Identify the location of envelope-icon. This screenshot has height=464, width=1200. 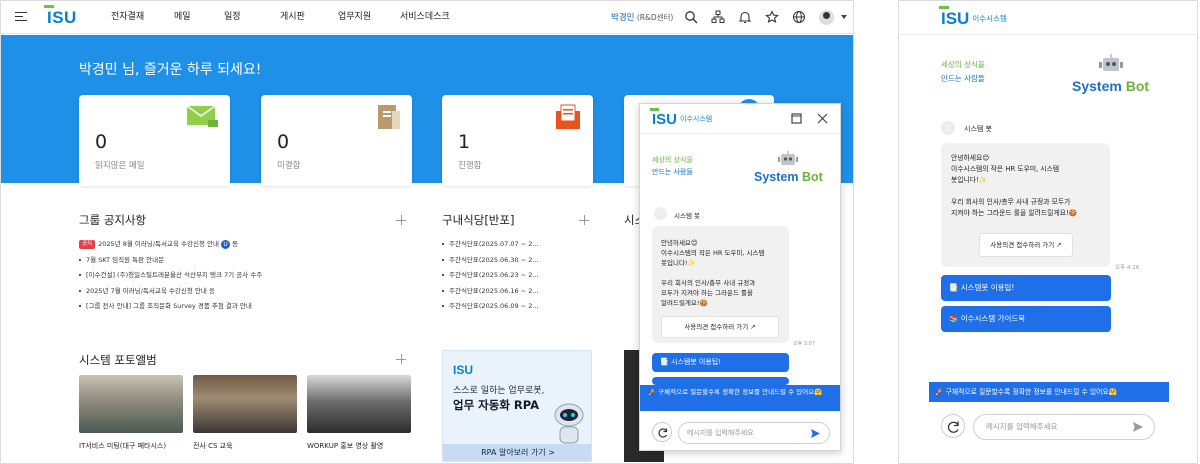
(202, 116).